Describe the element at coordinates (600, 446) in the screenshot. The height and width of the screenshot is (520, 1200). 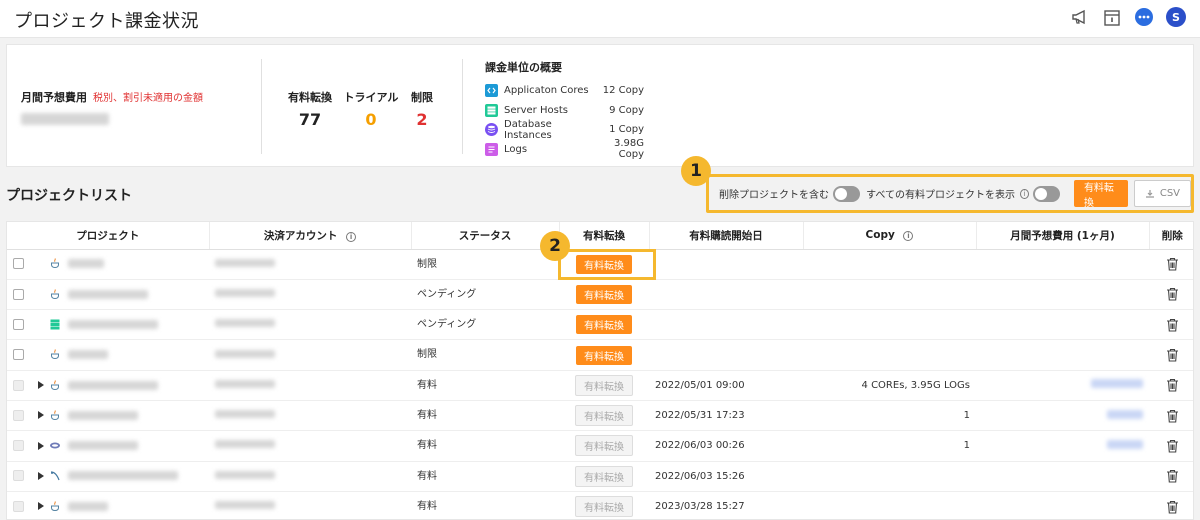
I see `table-row: 有料 有料転換 2022/06/03 00:26 1` at that location.